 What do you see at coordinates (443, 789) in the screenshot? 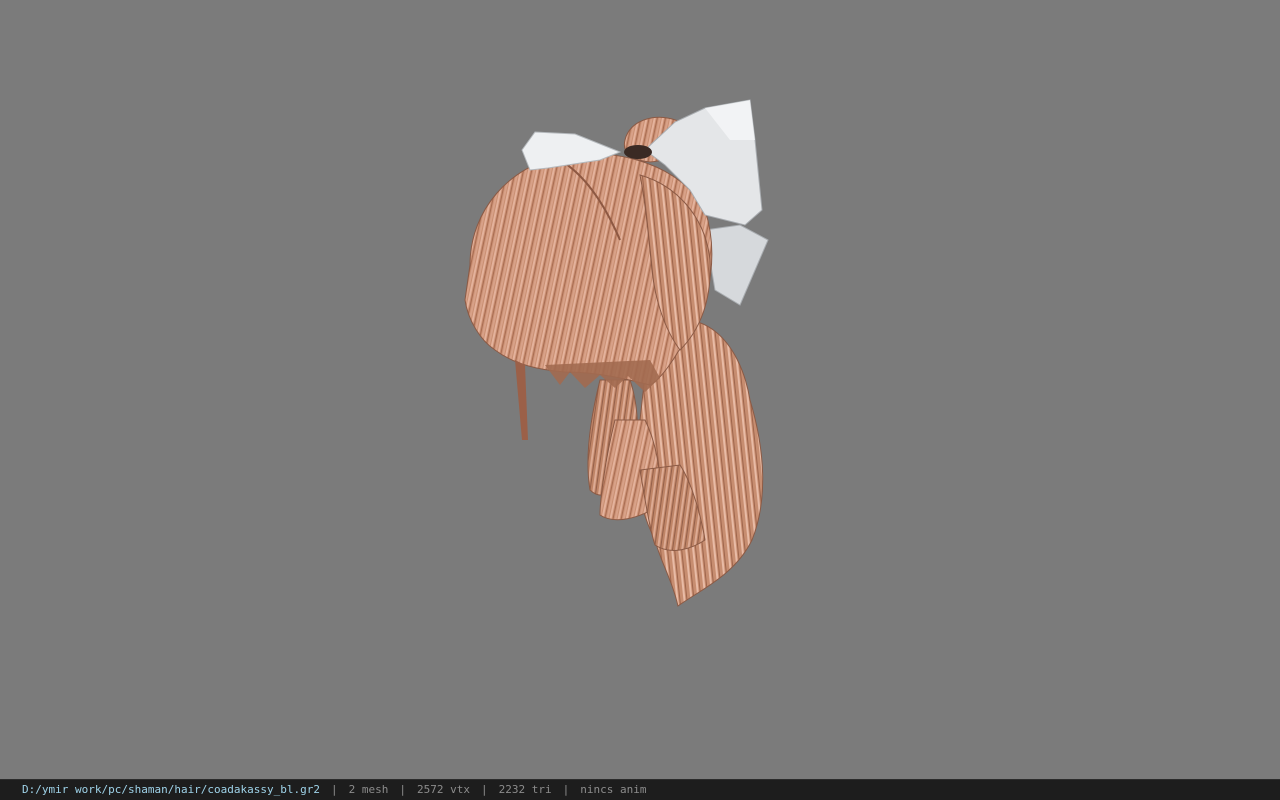
I see `vertex-count: 2572 vtx` at bounding box center [443, 789].